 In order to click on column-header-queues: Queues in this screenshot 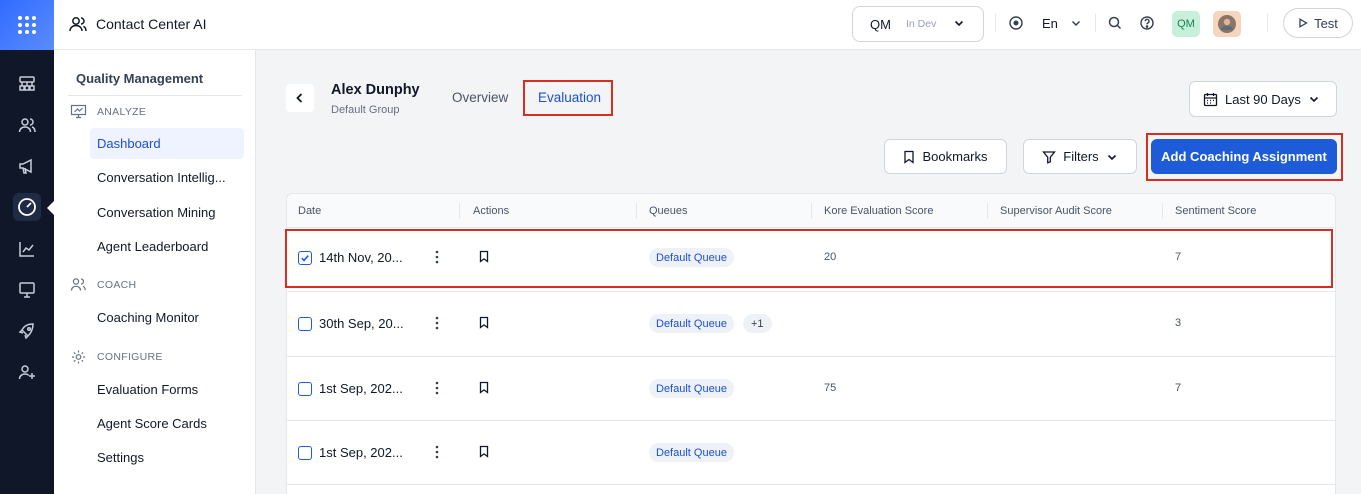, I will do `click(668, 211)`.